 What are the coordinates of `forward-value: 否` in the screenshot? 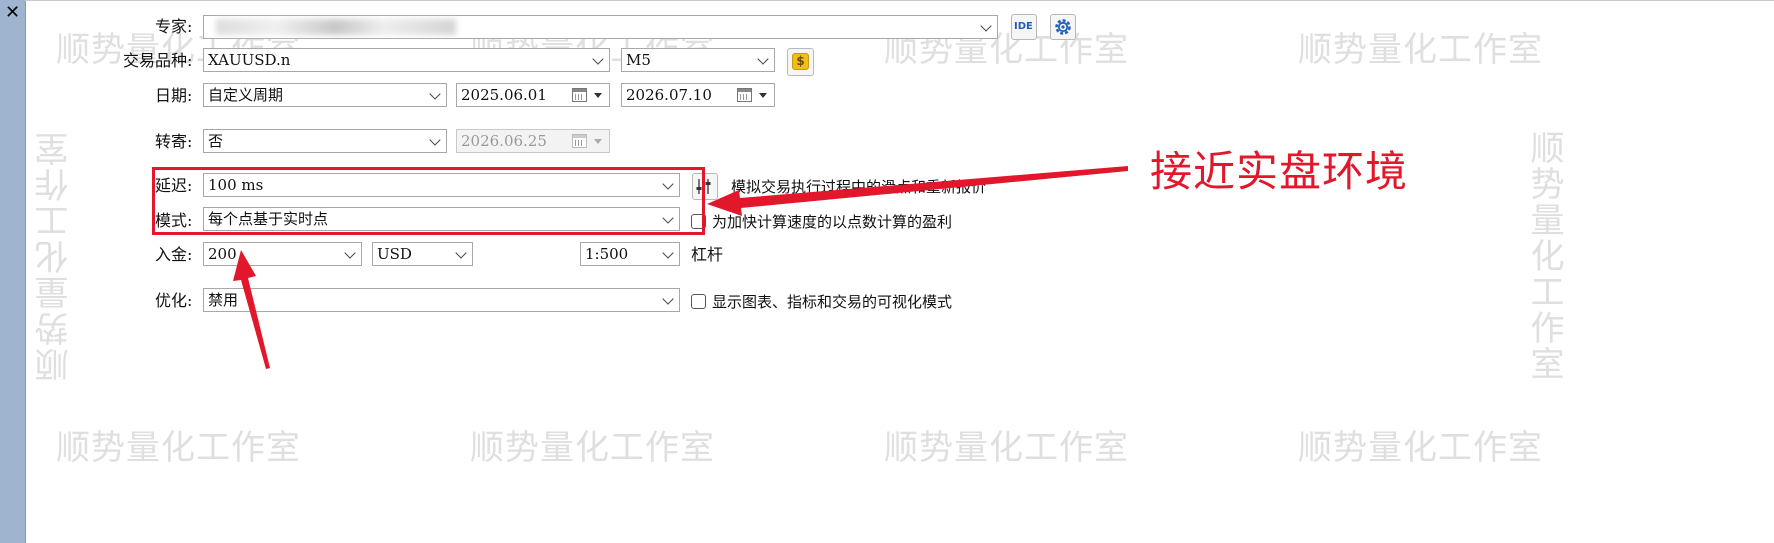 It's located at (216, 141).